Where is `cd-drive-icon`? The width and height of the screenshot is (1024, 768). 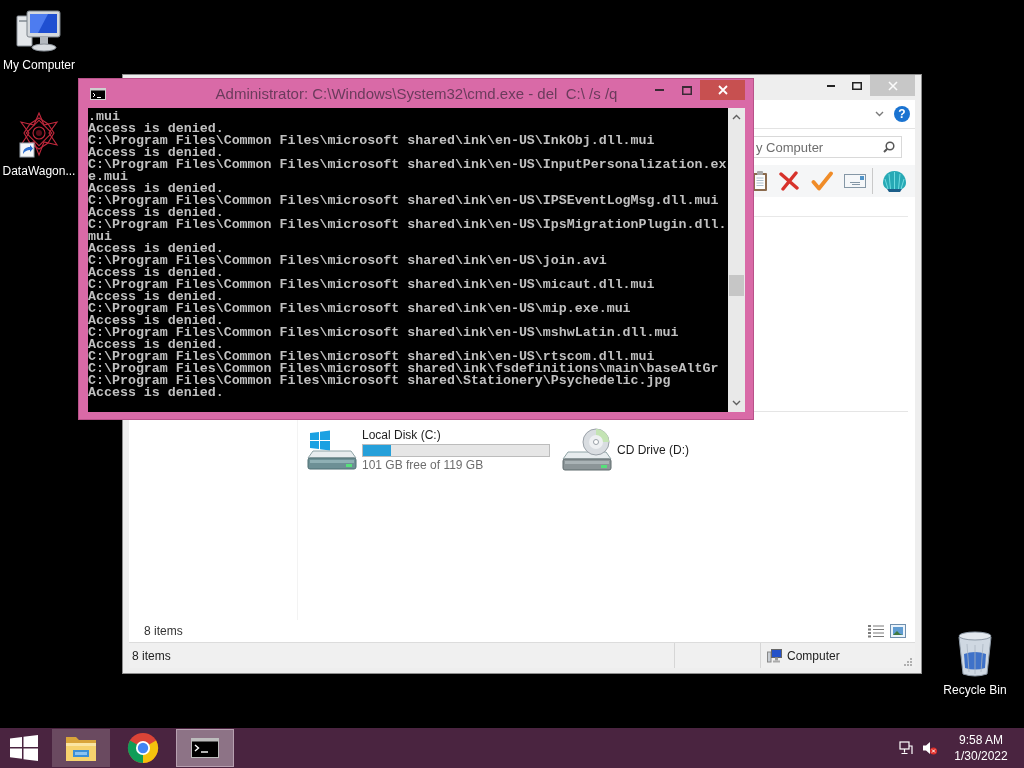
cd-drive-icon is located at coordinates (587, 450).